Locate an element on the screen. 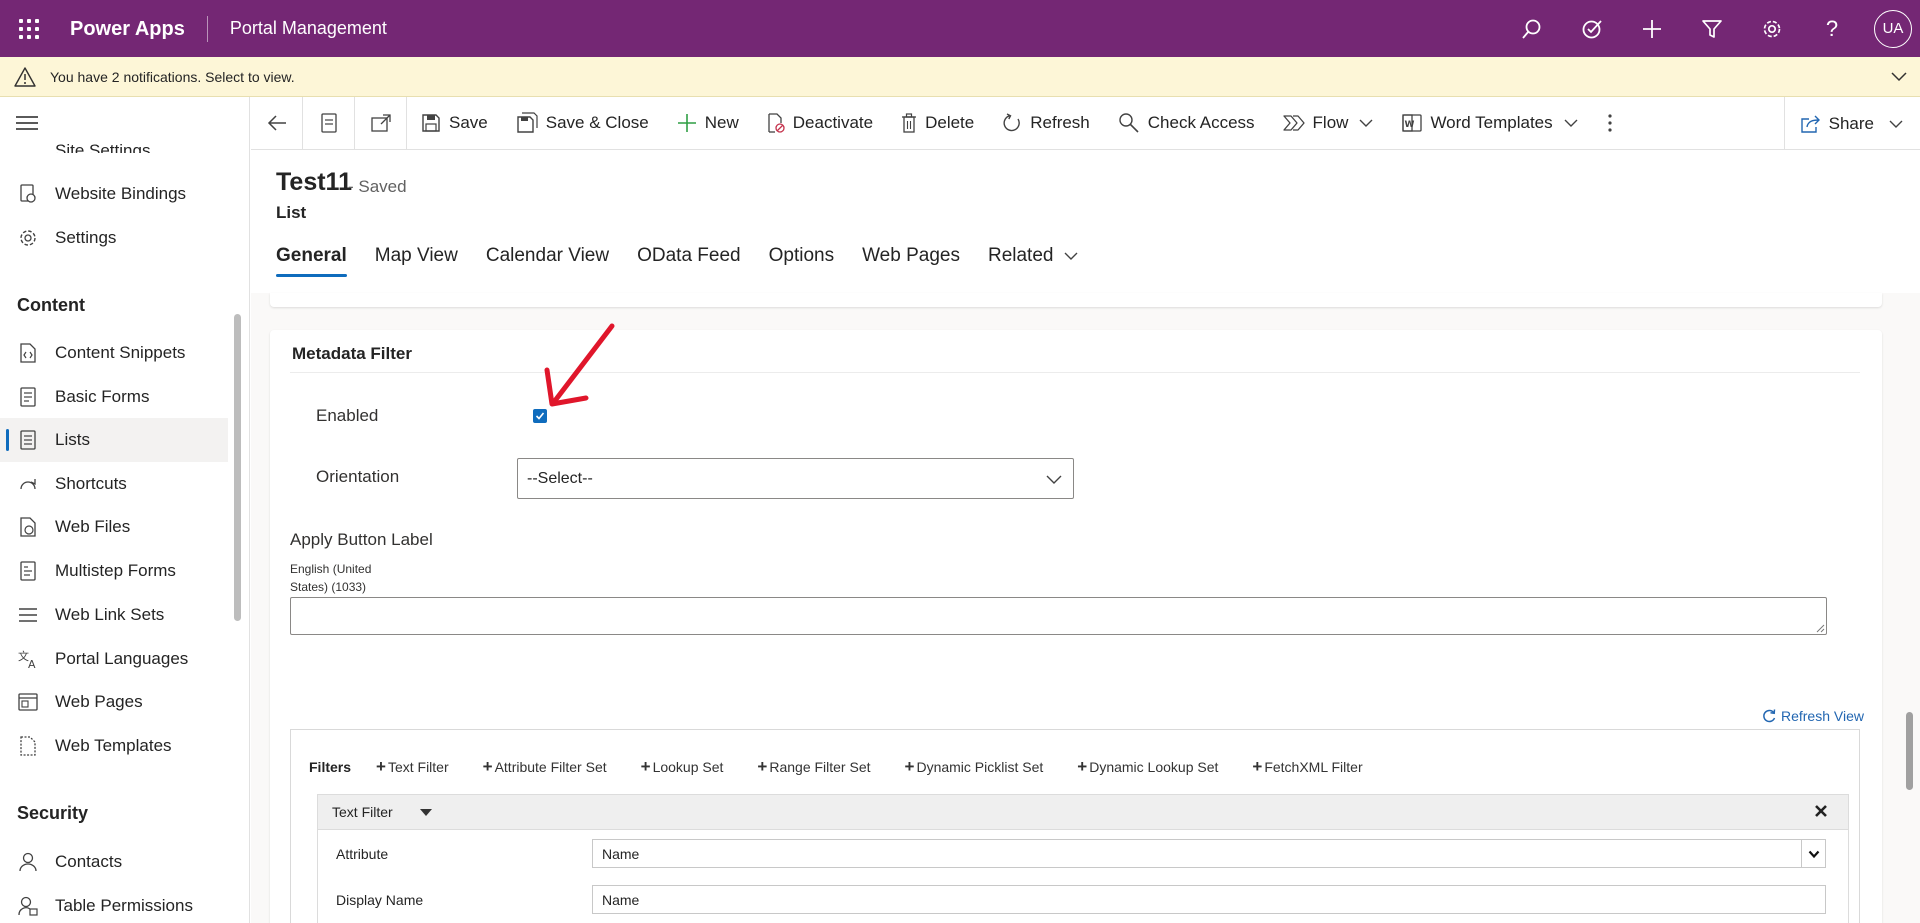 The width and height of the screenshot is (1920, 923). sidebar-item-web-templates: Web Templates is located at coordinates (114, 746).